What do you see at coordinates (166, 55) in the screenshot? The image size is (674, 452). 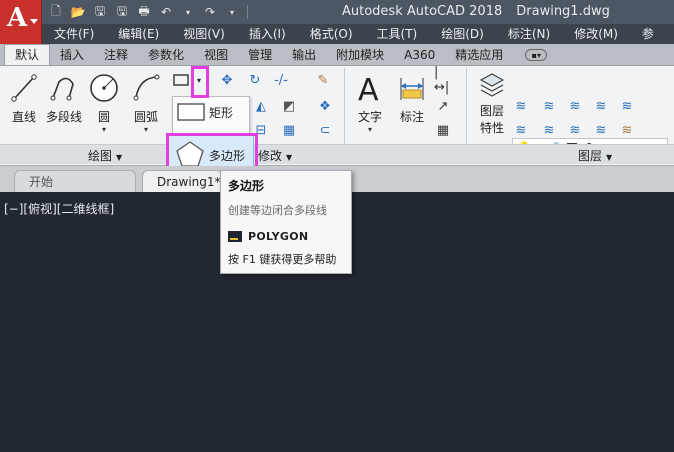 I see `tab-parametric: 参数化` at bounding box center [166, 55].